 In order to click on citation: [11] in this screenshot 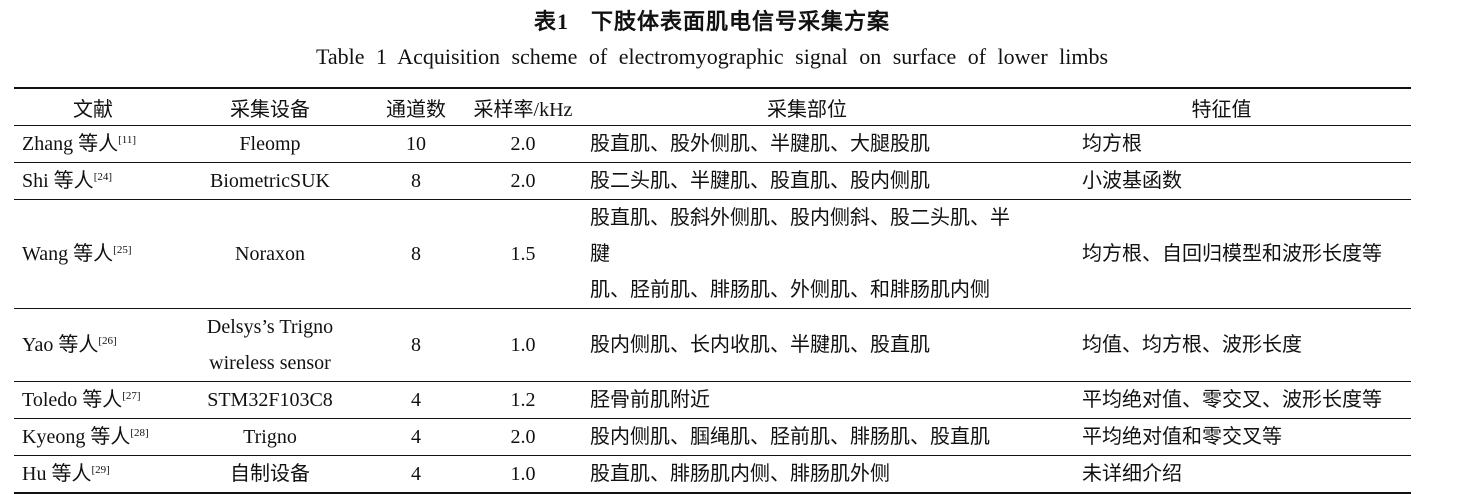, I will do `click(127, 140)`.